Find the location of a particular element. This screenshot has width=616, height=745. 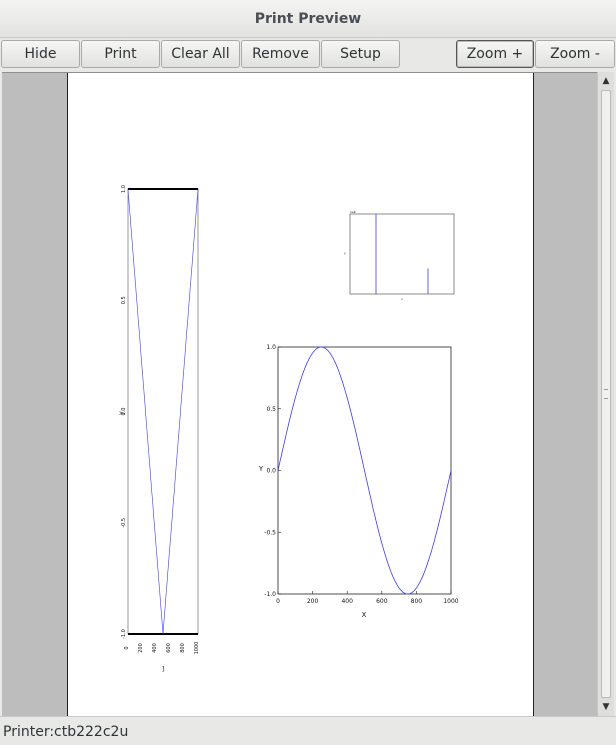

plot-rotated: 1.00.50.0-0.5-1.0 0 200 400 600 800 1000 y ] is located at coordinates (159, 429).